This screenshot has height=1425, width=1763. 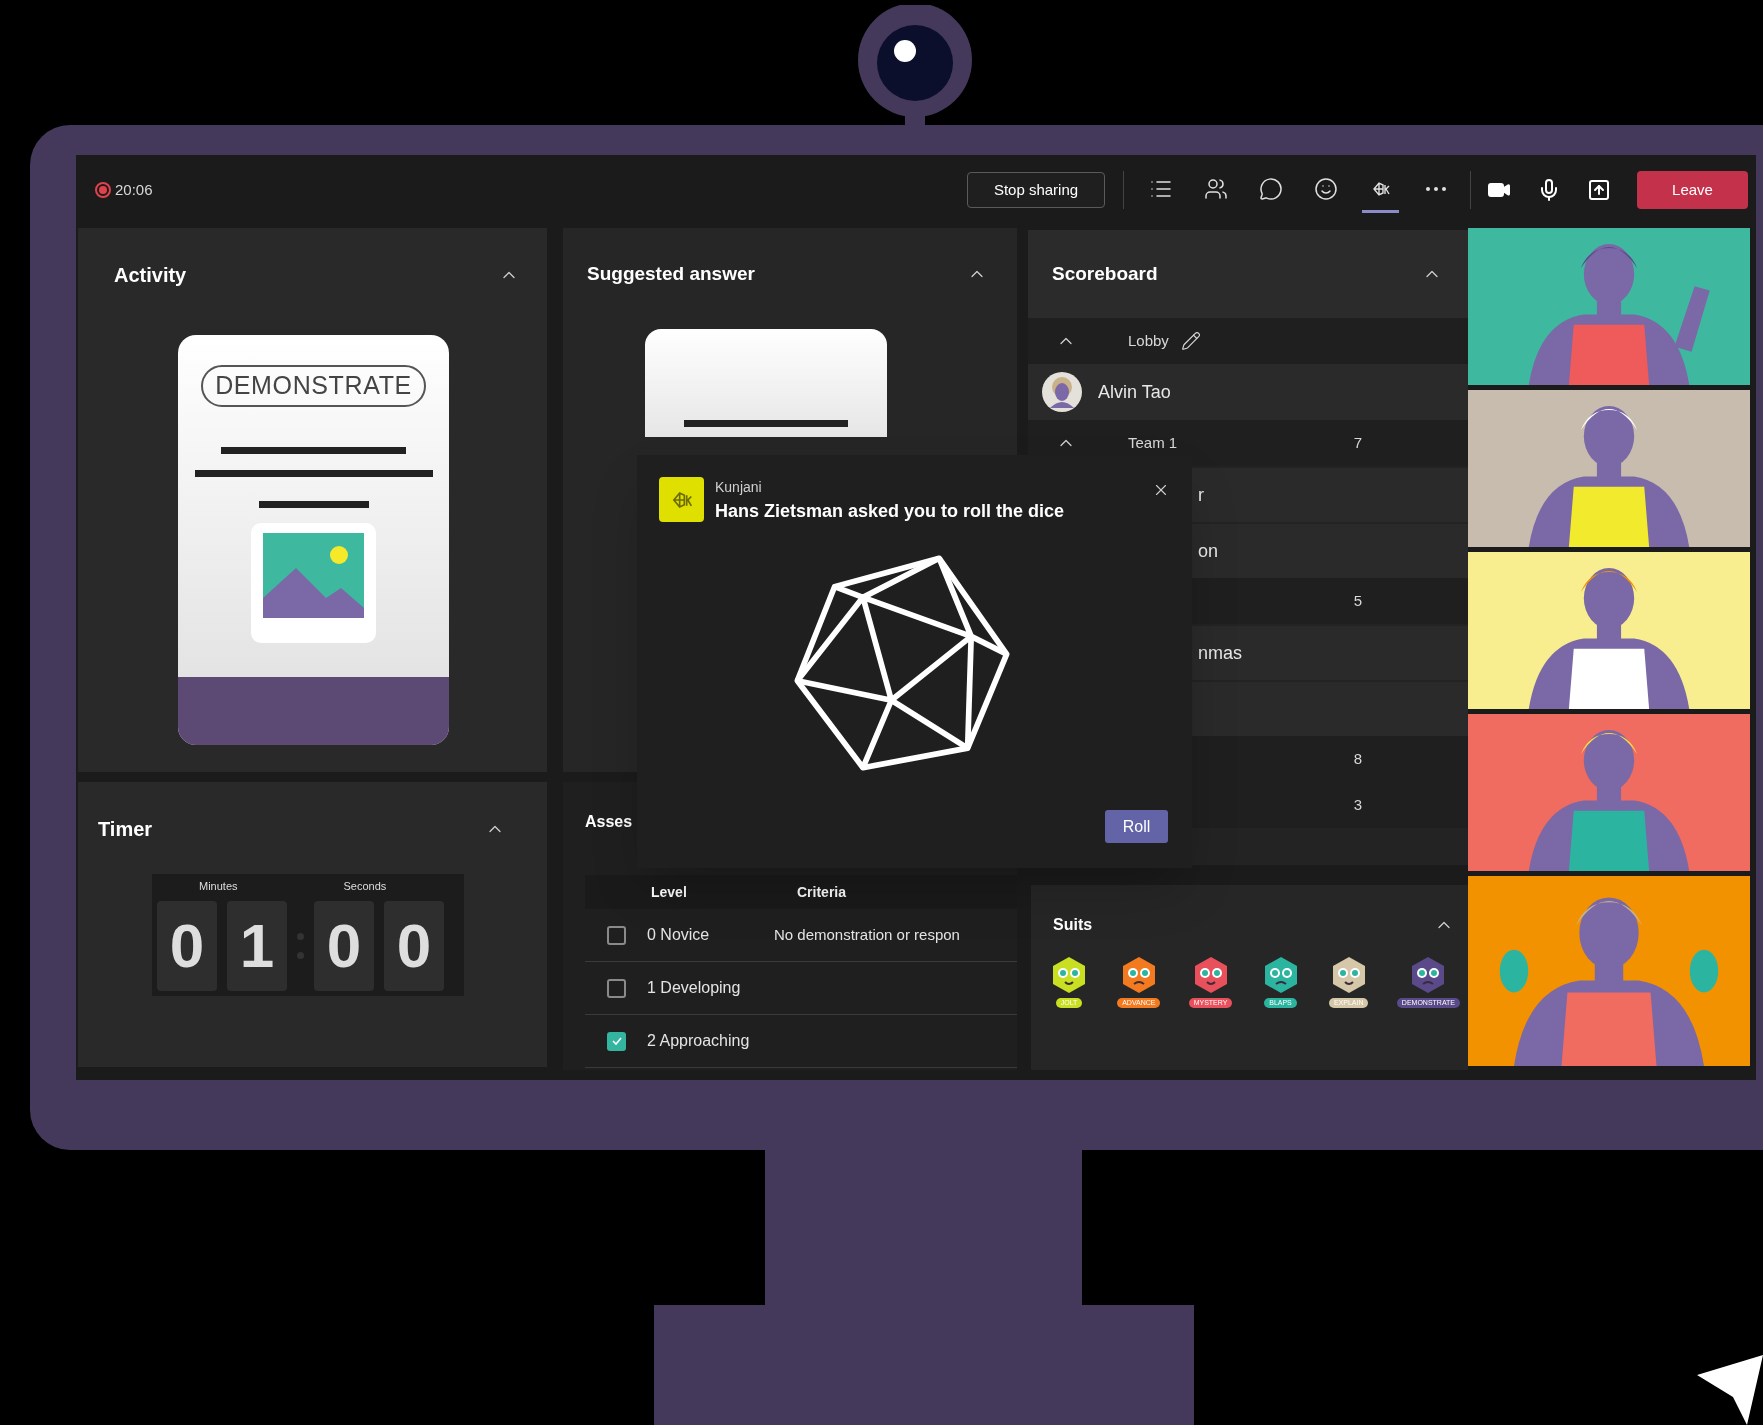 I want to click on share-screen-icon, so click(x=1599, y=190).